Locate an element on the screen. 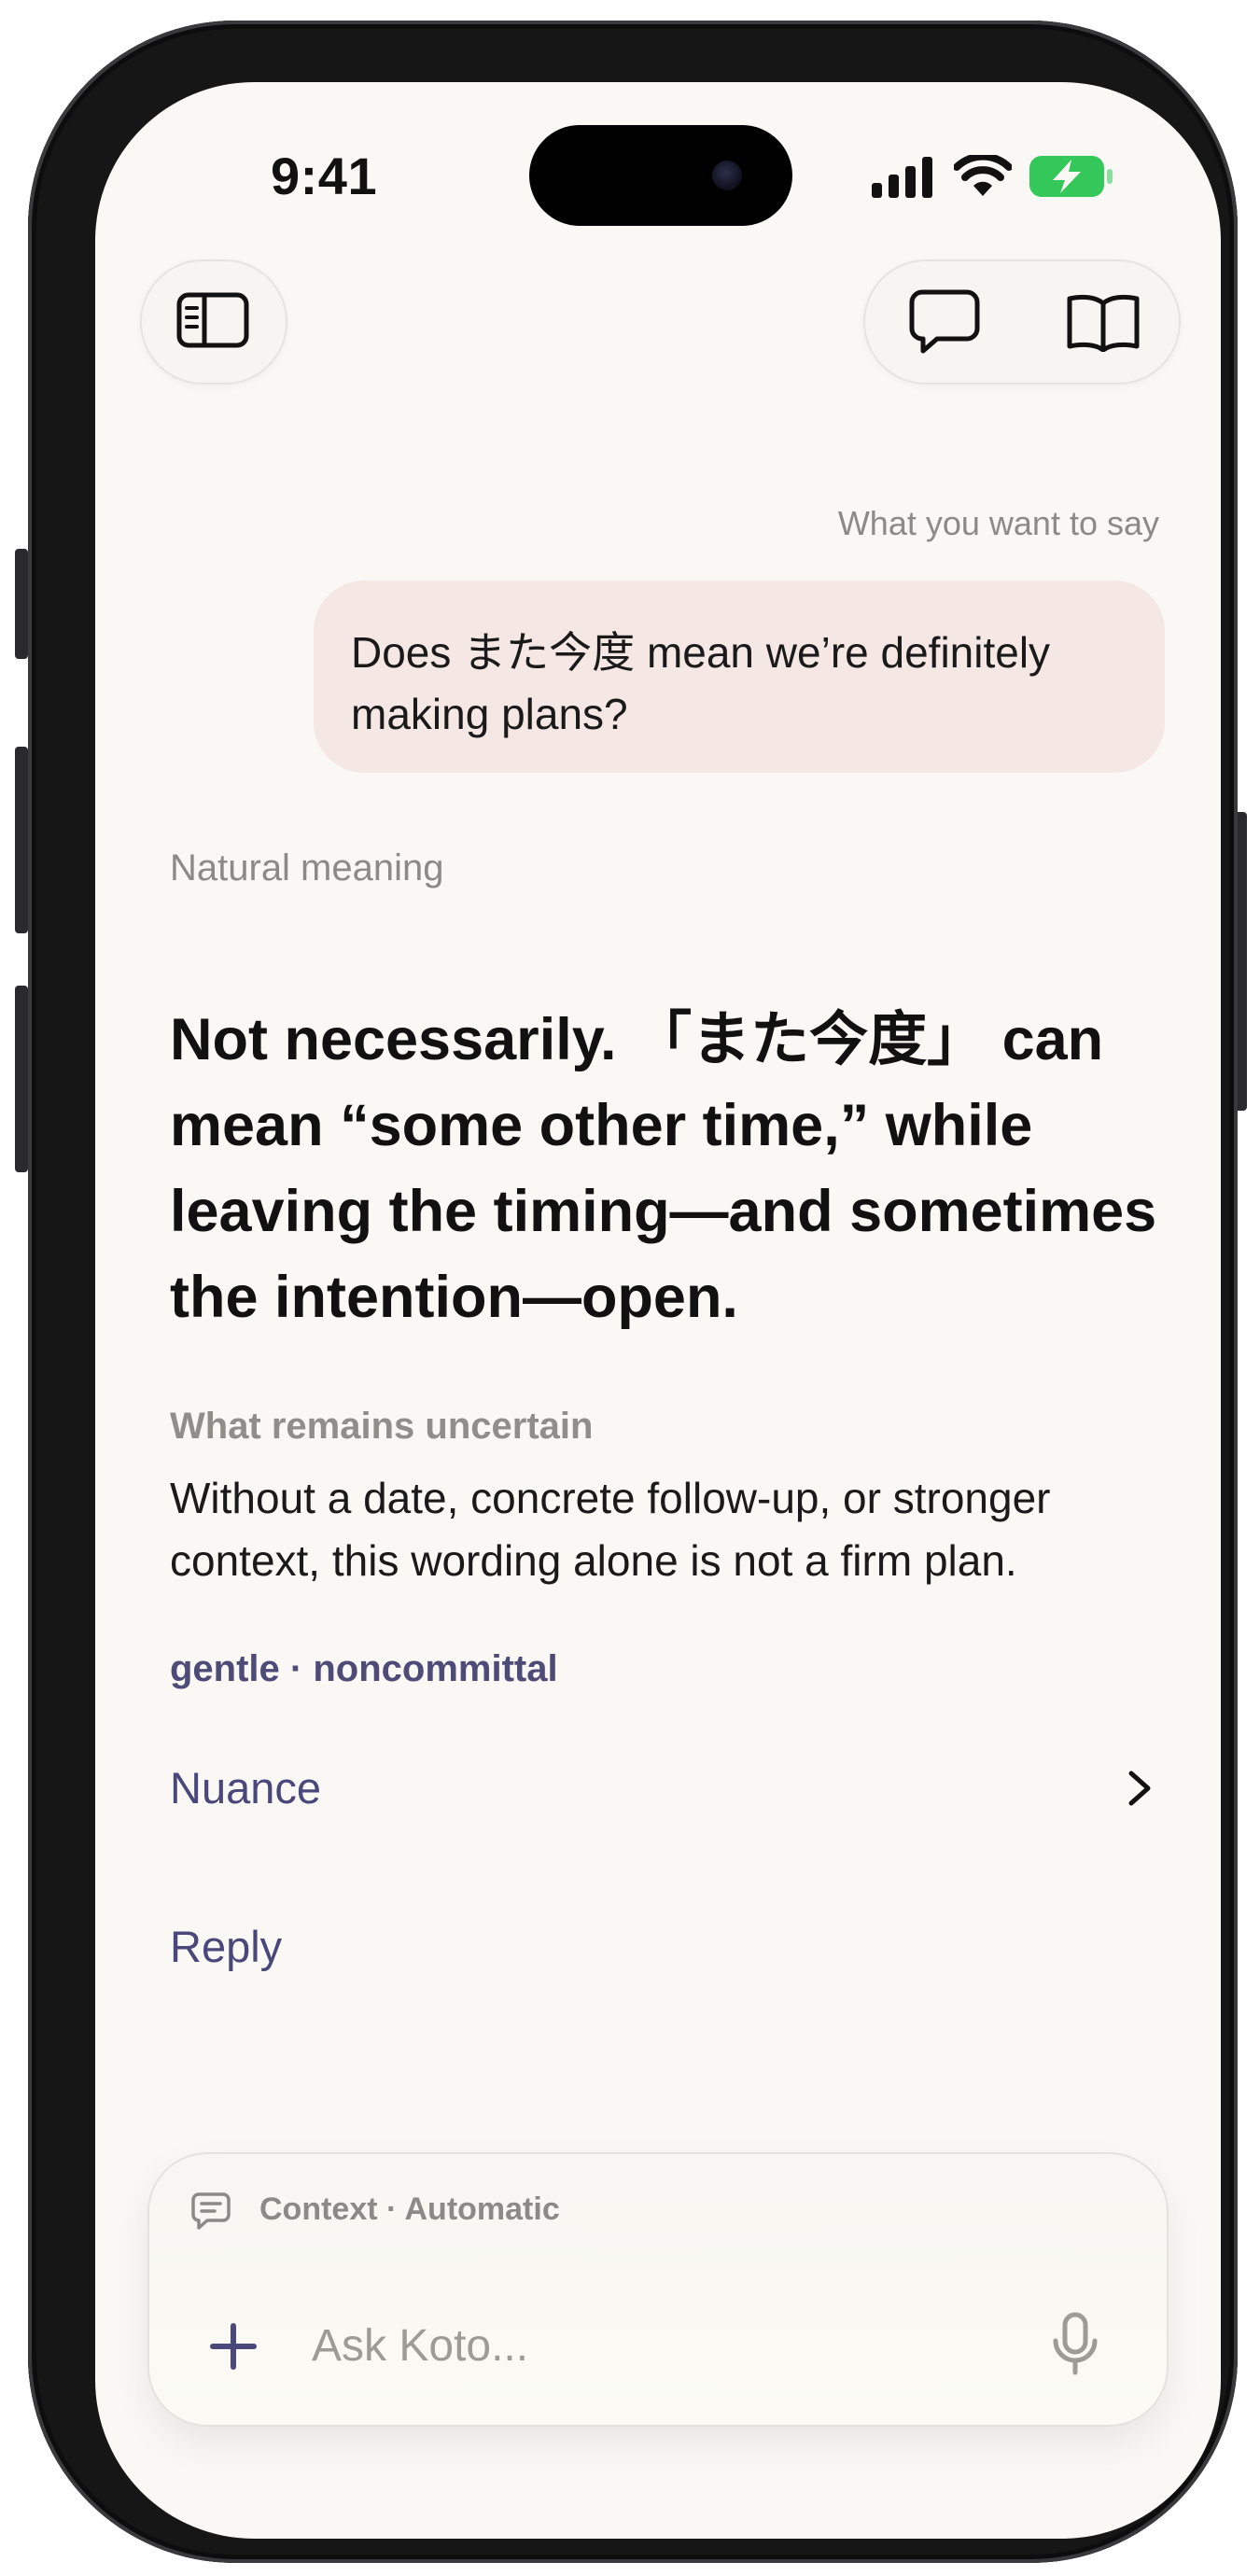  user-message-line: Does また今度 mean we’re definitely is located at coordinates (701, 652).